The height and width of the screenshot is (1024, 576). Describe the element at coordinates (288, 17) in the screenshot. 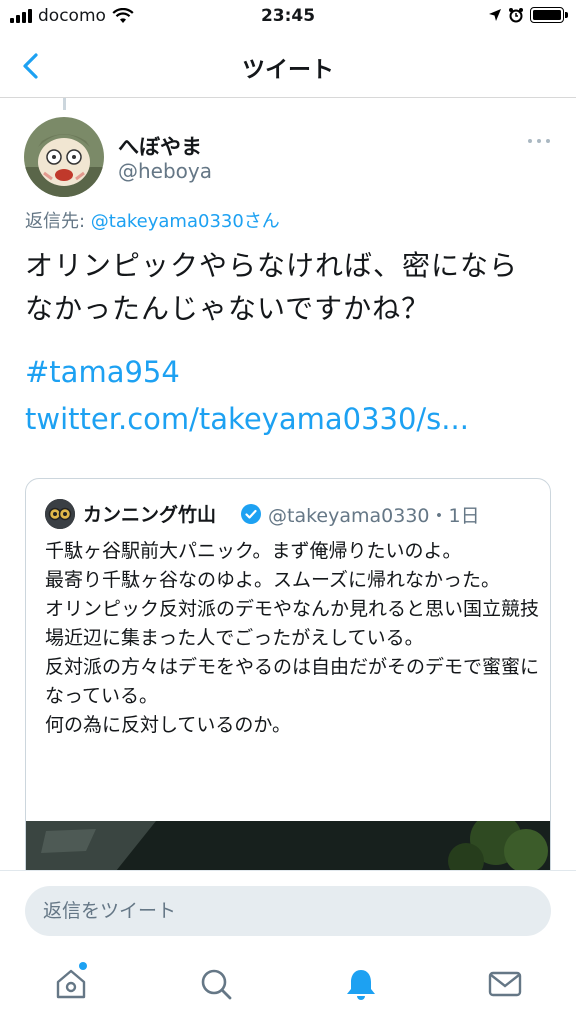

I see `status-bar: docomo 23:45` at that location.